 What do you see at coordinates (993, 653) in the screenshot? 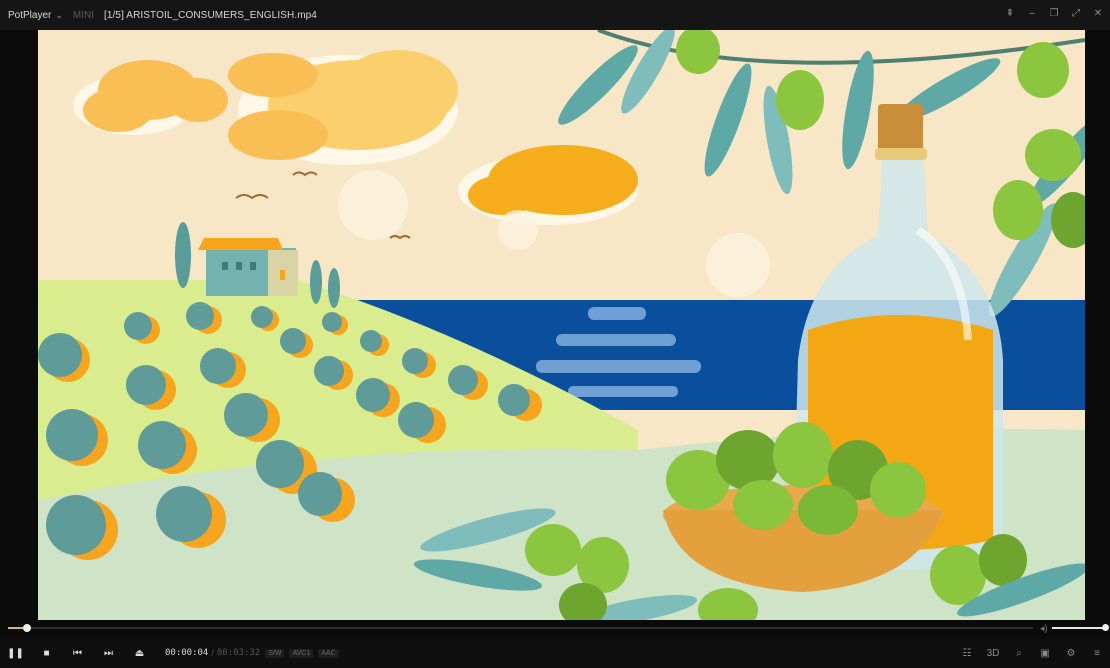
I see `3d-icon: 3D` at bounding box center [993, 653].